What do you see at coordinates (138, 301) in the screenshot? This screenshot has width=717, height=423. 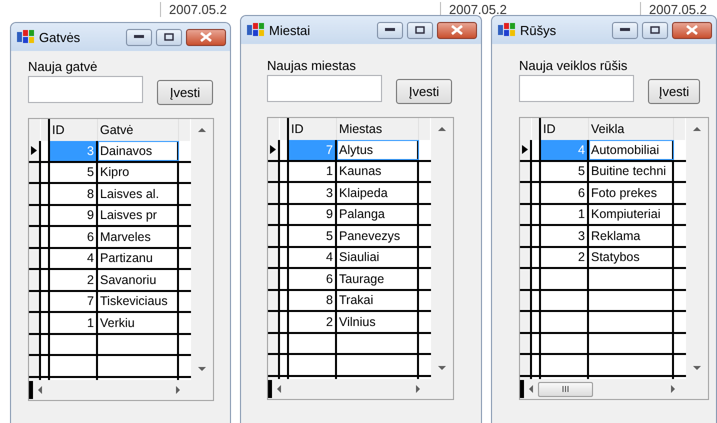 I see `table-cell: Tiskeviciaus` at bounding box center [138, 301].